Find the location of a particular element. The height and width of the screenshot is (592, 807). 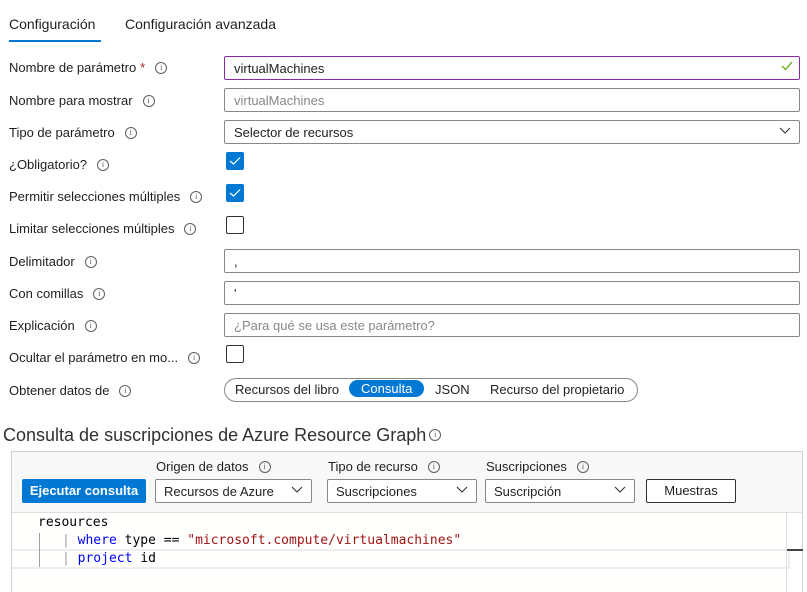

allow-multiple-checkbox is located at coordinates (235, 193).